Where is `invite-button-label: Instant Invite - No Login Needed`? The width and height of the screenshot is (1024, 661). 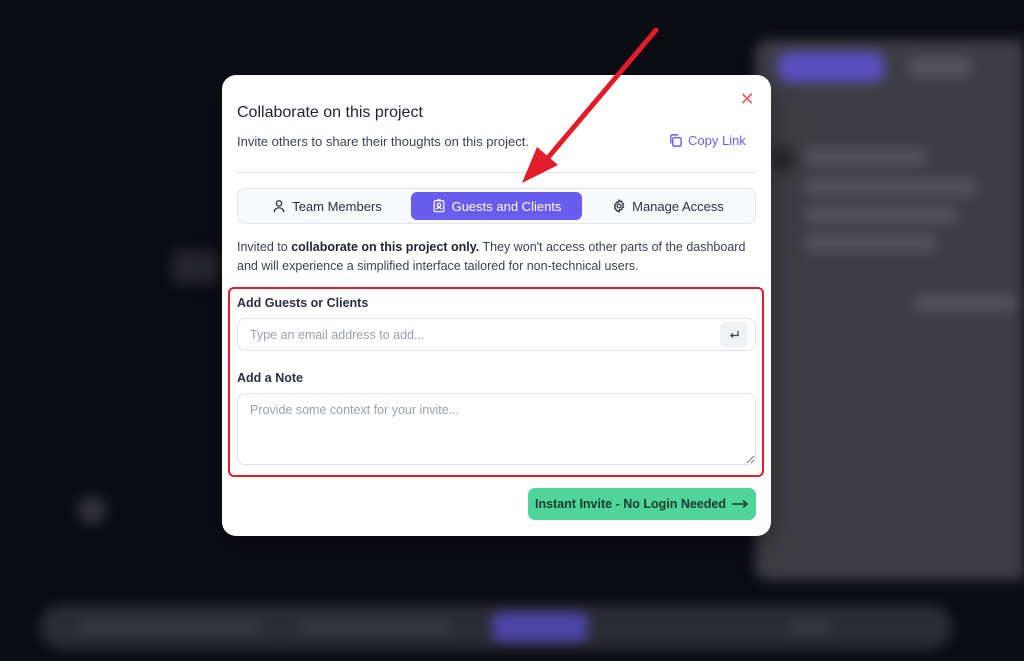 invite-button-label: Instant Invite - No Login Needed is located at coordinates (630, 504).